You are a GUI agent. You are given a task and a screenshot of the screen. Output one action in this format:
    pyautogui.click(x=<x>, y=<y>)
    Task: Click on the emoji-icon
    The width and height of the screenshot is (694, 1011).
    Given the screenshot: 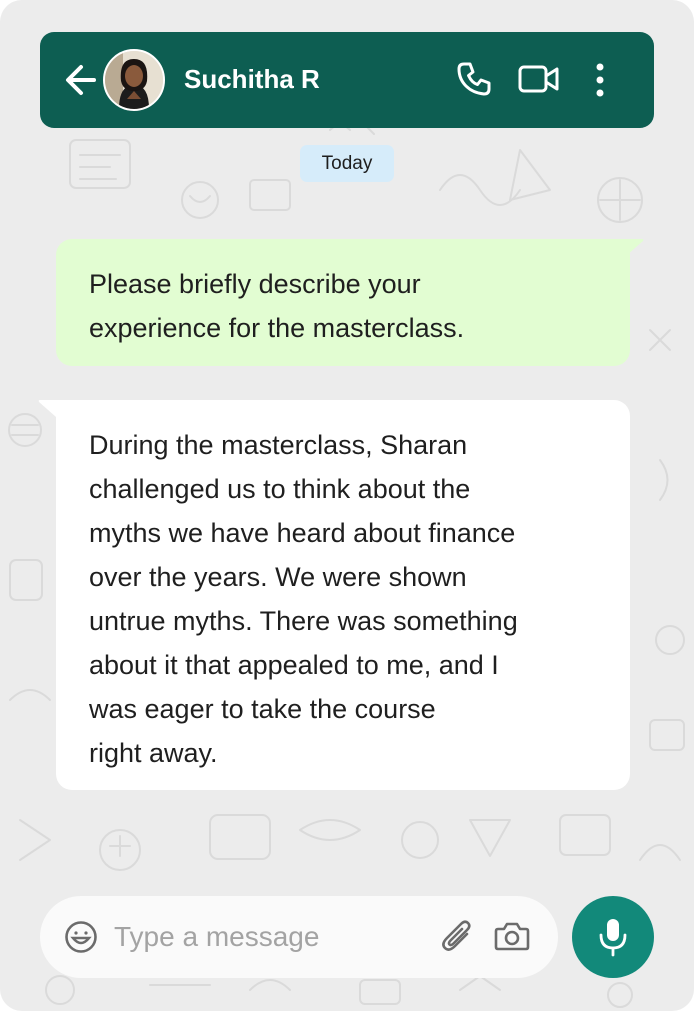 What is the action you would take?
    pyautogui.click(x=81, y=937)
    